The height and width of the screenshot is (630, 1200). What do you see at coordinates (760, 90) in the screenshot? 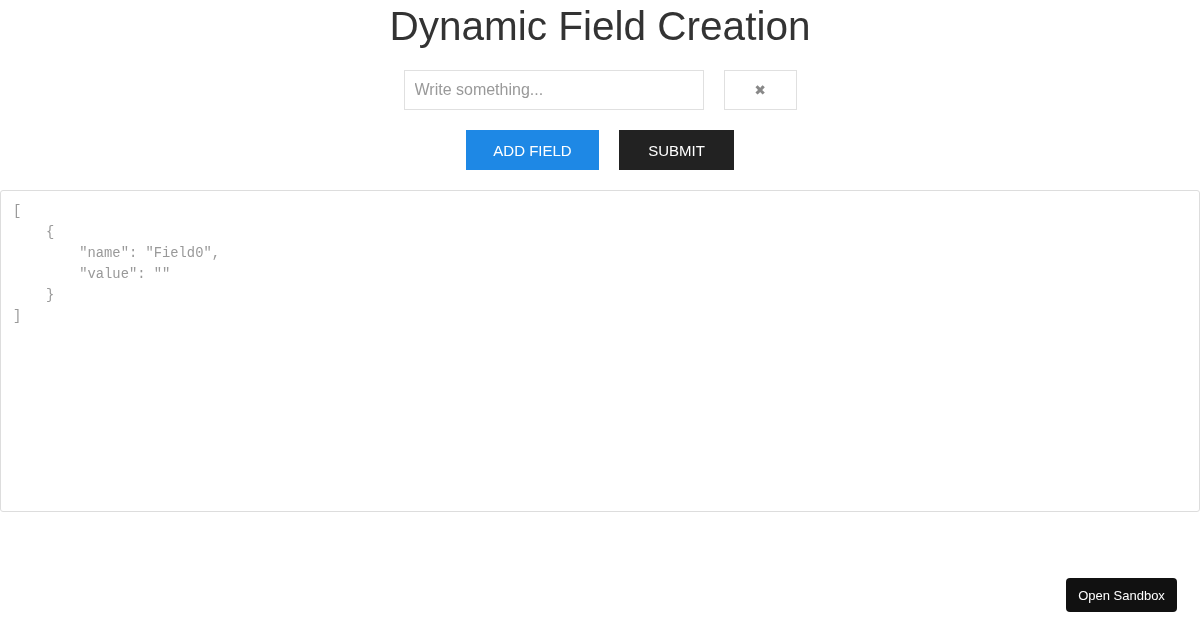
I see `remove-field-button: ✖` at bounding box center [760, 90].